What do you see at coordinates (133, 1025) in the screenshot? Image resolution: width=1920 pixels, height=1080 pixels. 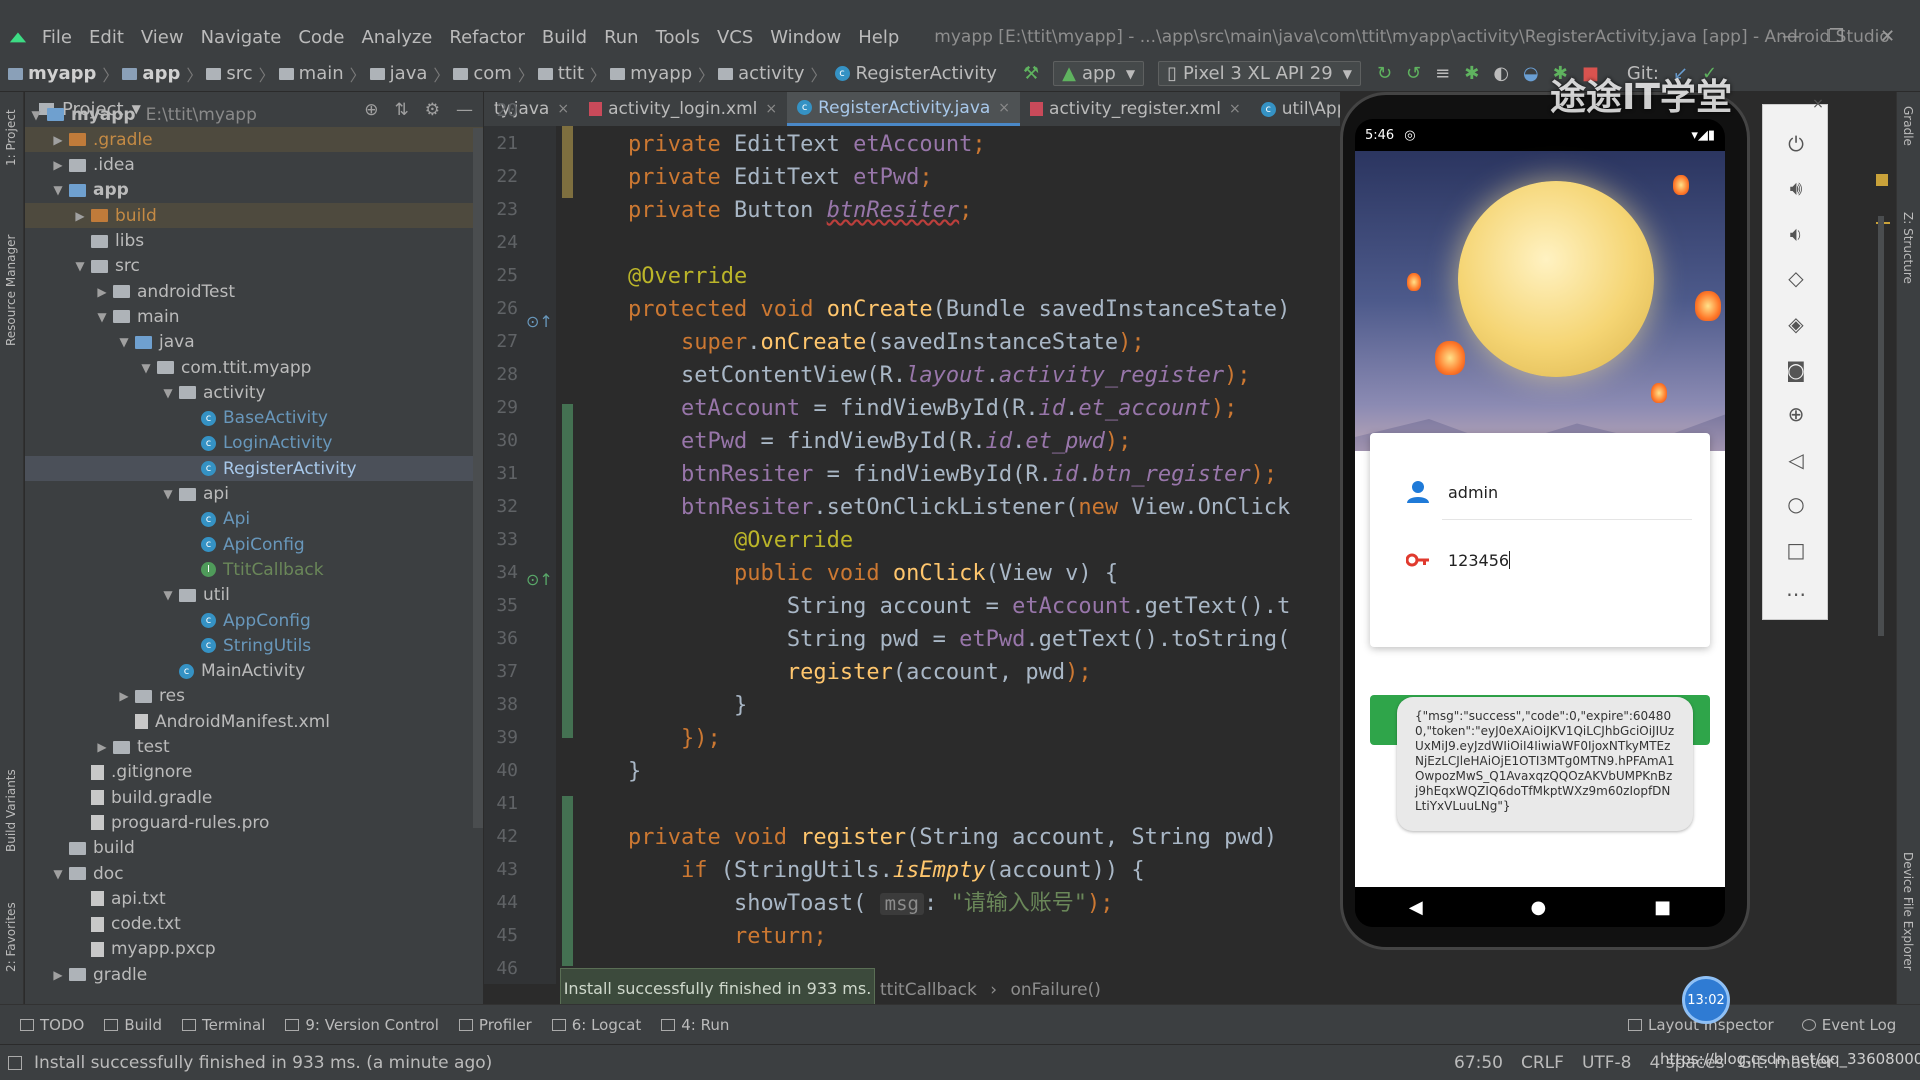 I see `build-tab: Build` at bounding box center [133, 1025].